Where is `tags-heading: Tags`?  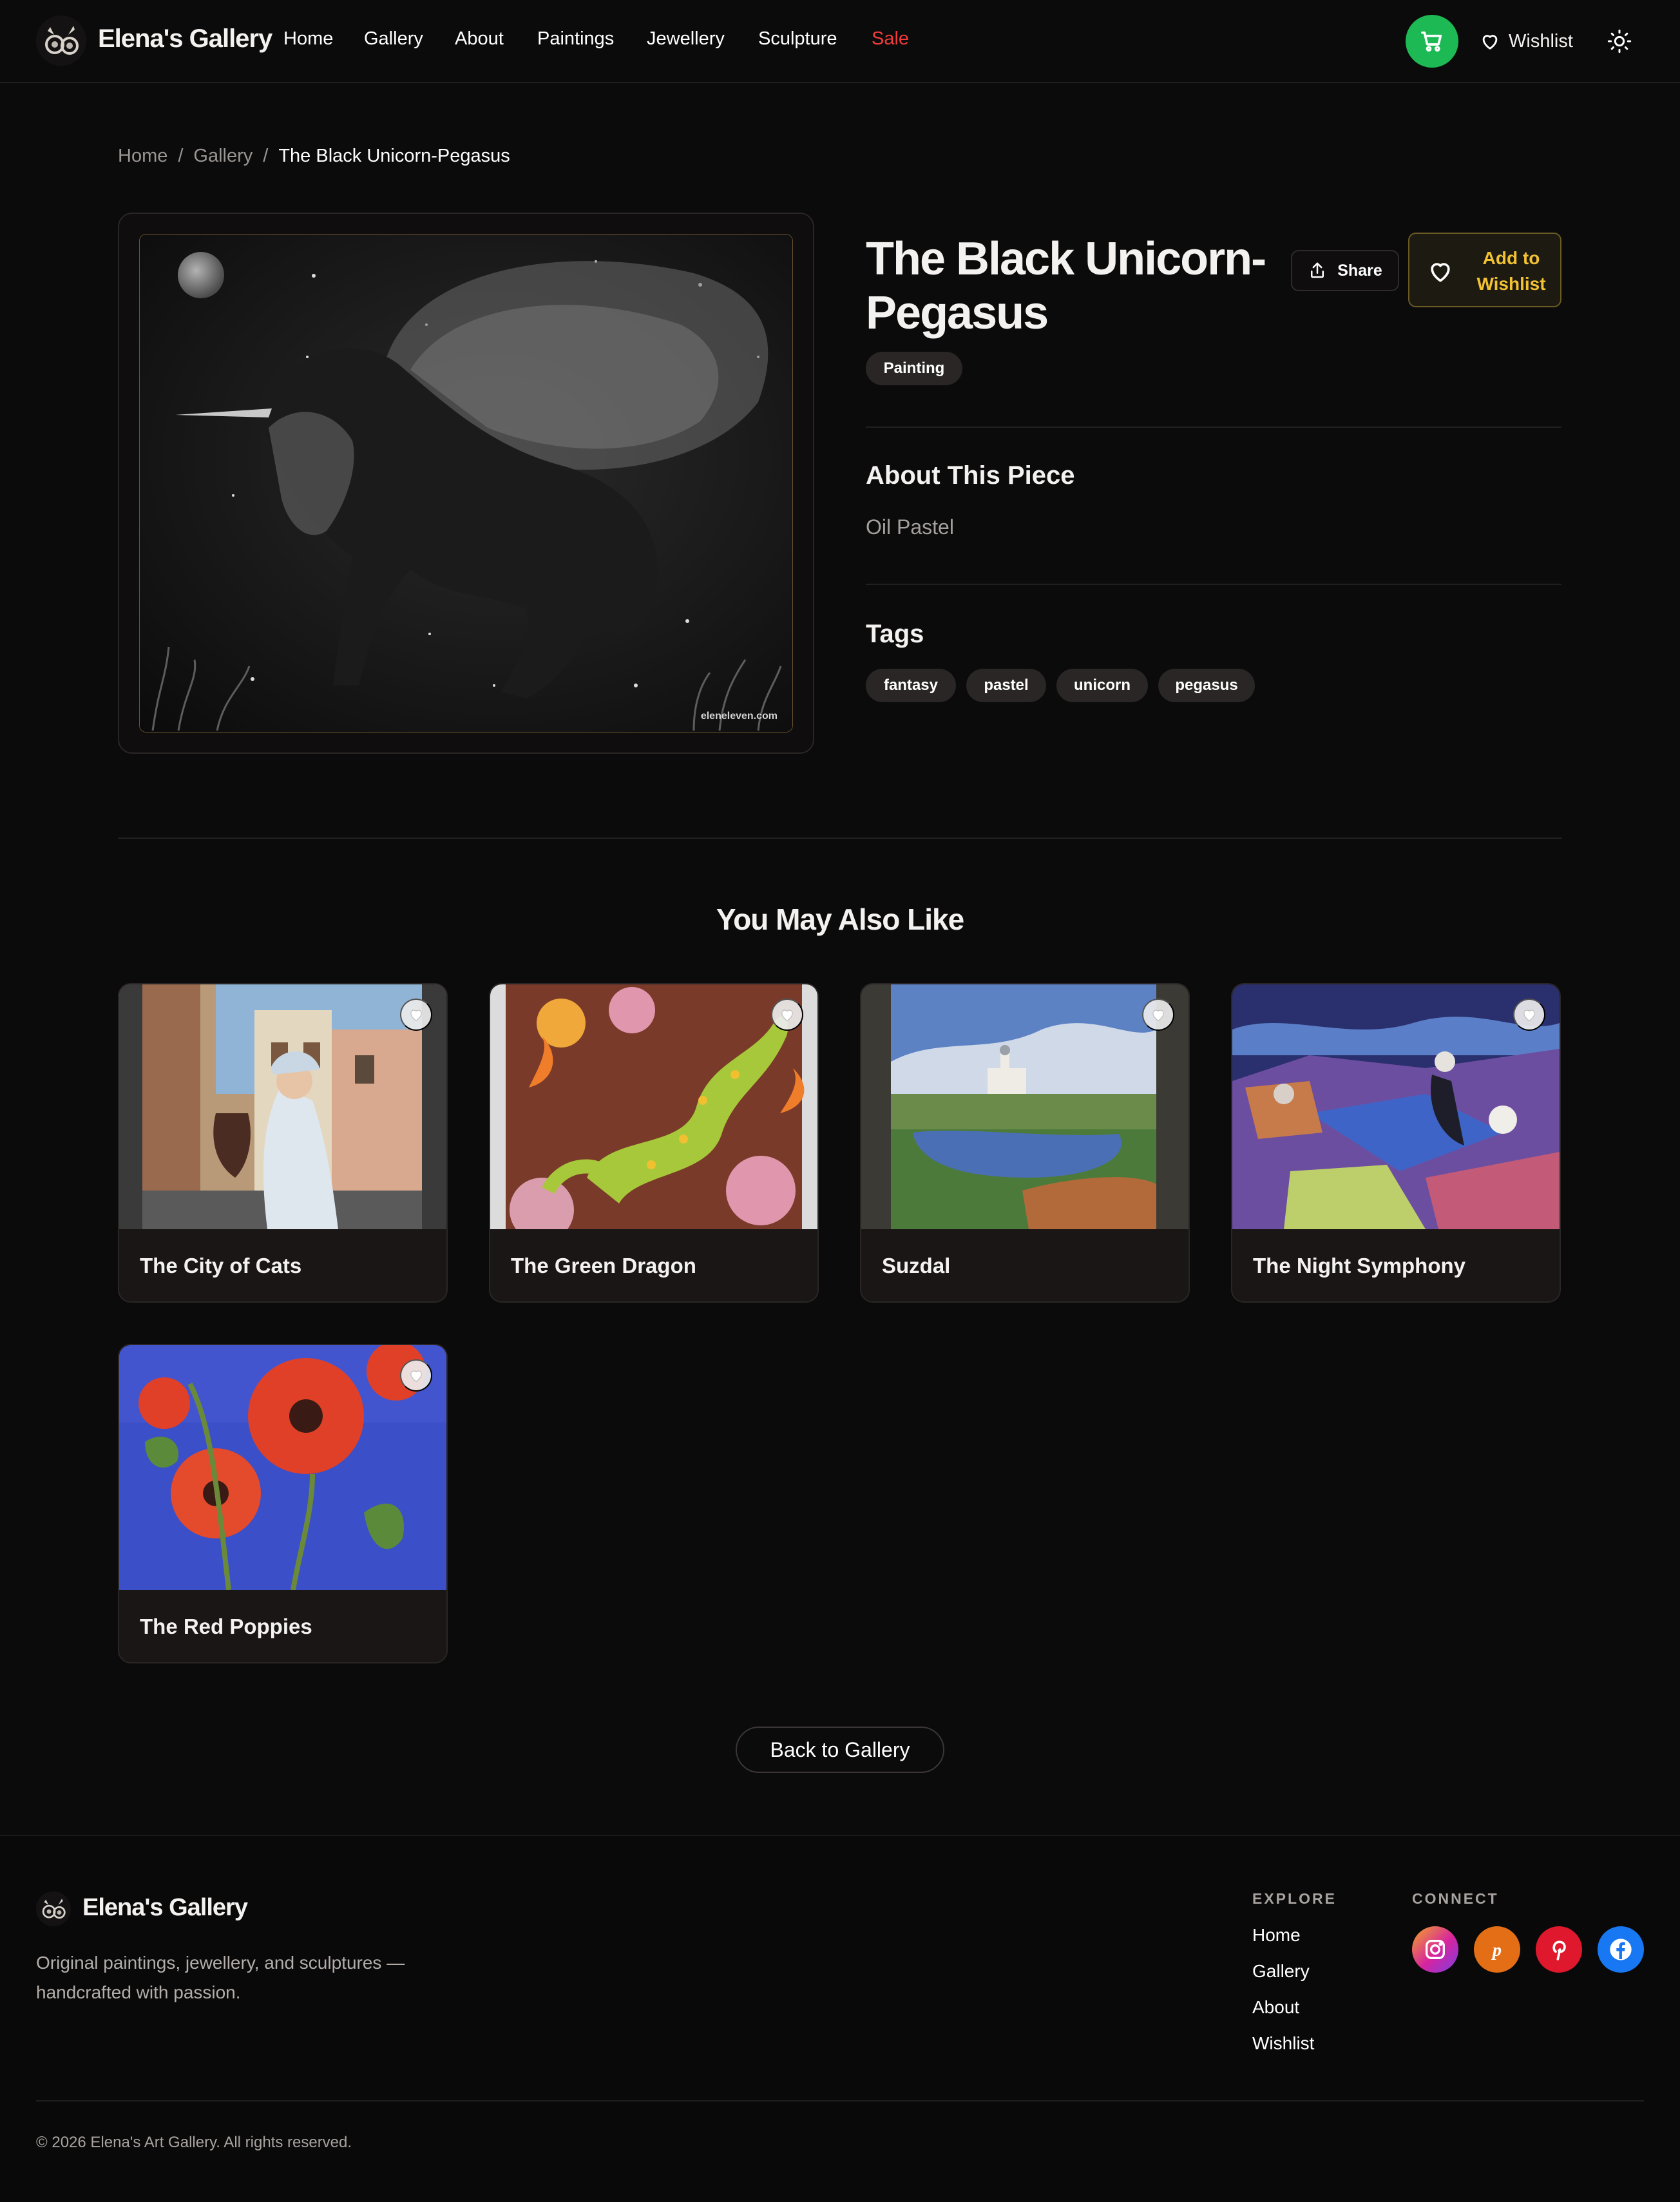
tags-heading: Tags is located at coordinates (895, 634).